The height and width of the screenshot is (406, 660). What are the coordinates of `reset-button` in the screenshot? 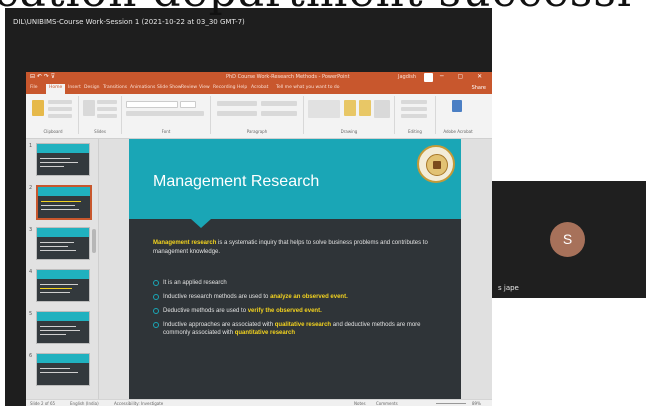 It's located at (107, 109).